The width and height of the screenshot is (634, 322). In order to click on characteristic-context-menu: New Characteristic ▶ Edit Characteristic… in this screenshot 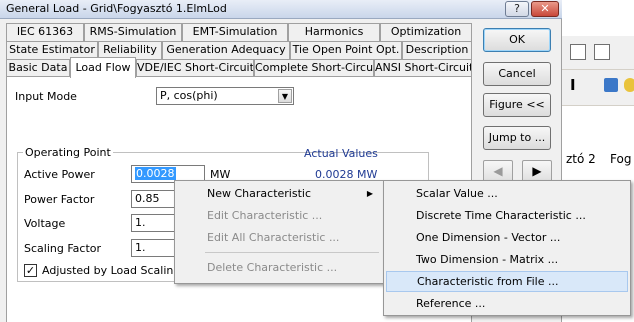, I will do `click(279, 232)`.